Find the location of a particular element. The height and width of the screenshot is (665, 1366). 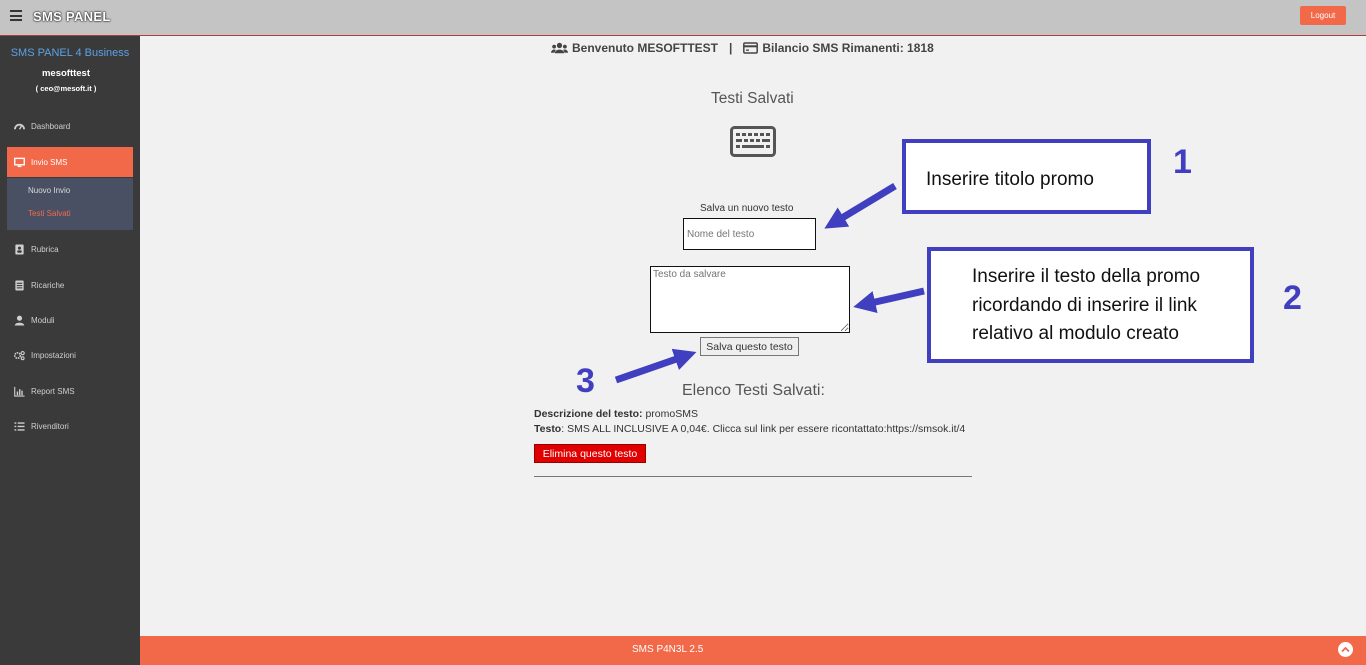

sidebar-item-label: Ricariche is located at coordinates (48, 285).